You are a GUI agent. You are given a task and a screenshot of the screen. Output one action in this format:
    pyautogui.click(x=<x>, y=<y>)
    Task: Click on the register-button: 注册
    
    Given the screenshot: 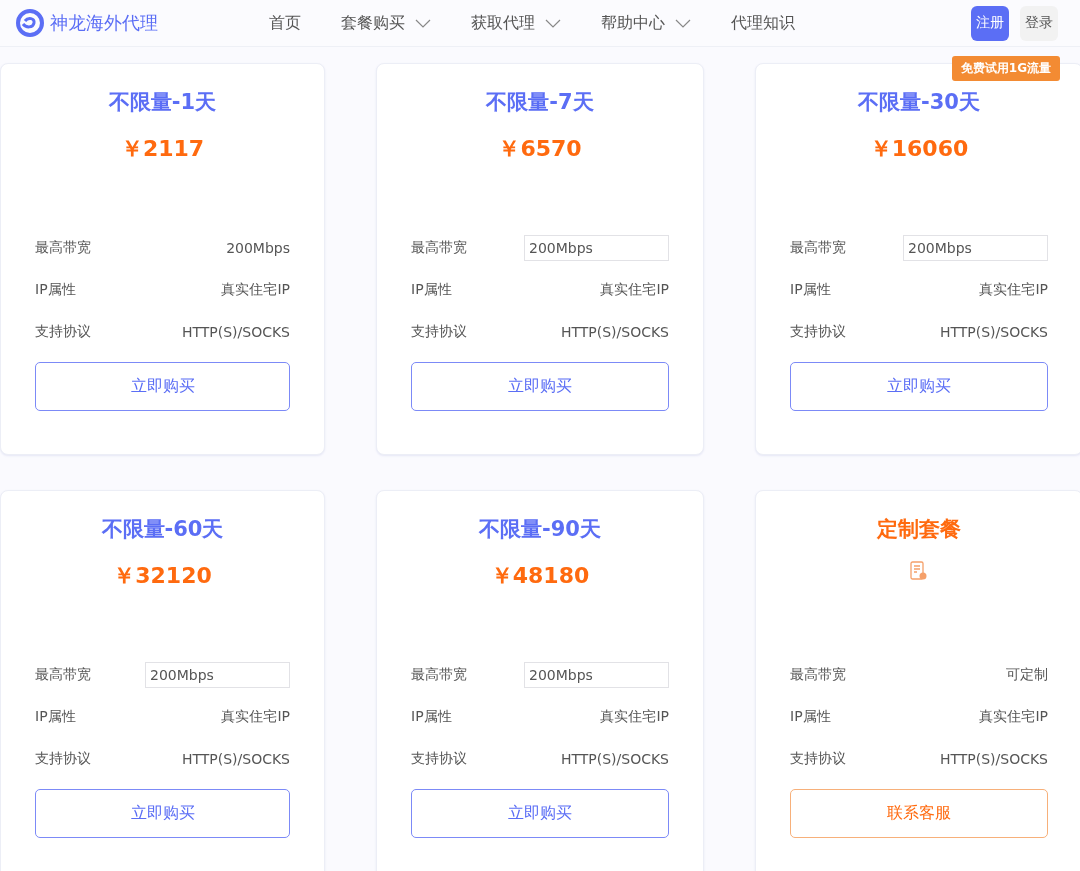 What is the action you would take?
    pyautogui.click(x=990, y=23)
    